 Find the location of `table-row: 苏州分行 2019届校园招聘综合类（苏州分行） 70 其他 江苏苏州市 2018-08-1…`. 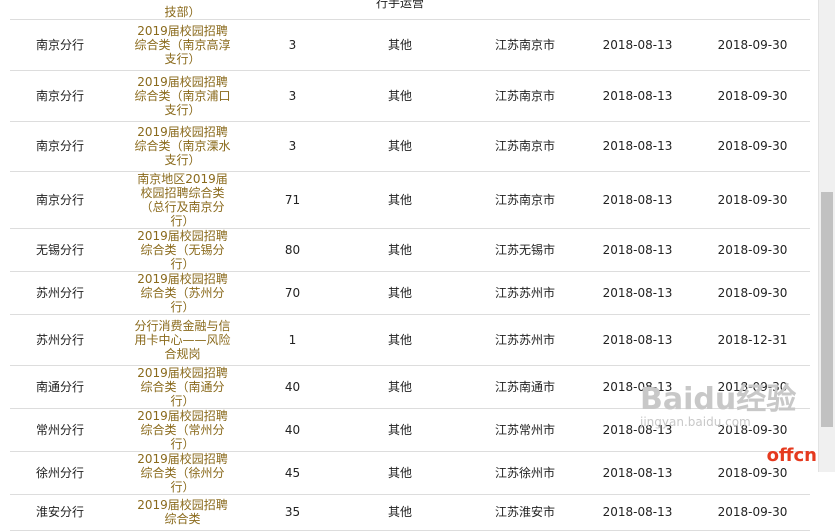

table-row: 苏州分行 2019届校园招聘综合类（苏州分行） 70 其他 江苏苏州市 2018-08-1… is located at coordinates (410, 293).